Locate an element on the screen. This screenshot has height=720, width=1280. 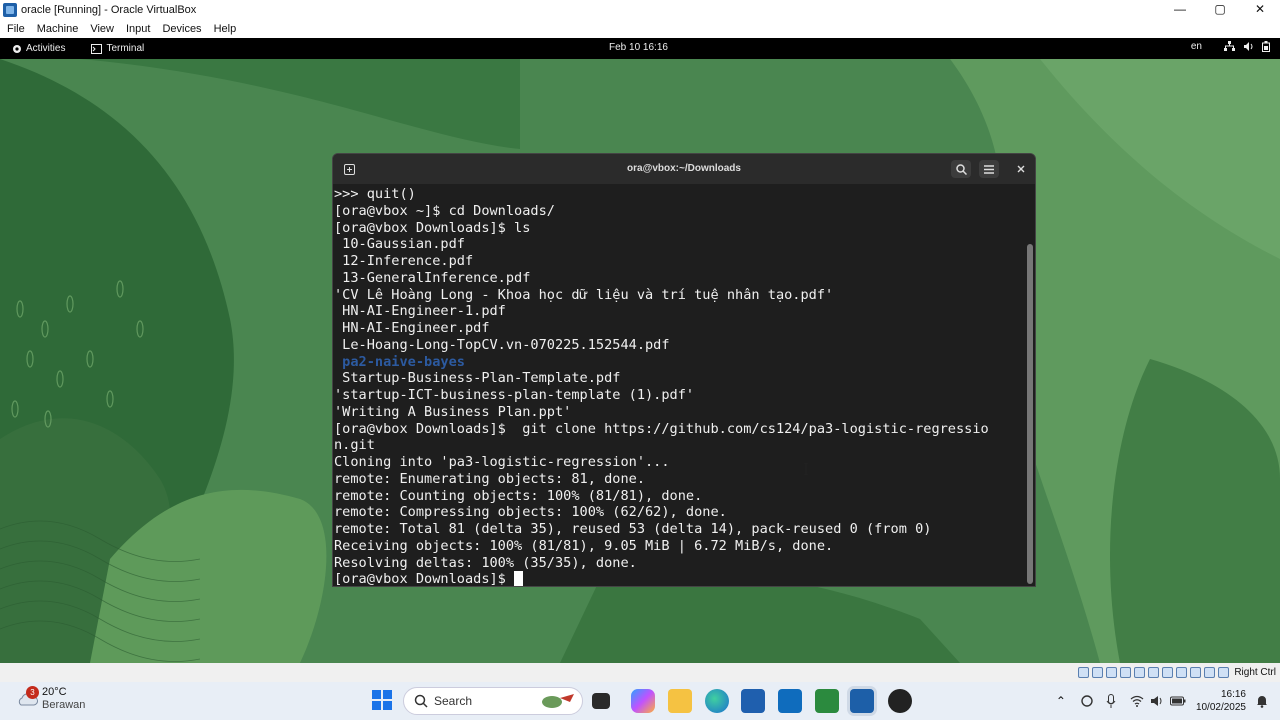
windows-start-icon is located at coordinates (383, 701).